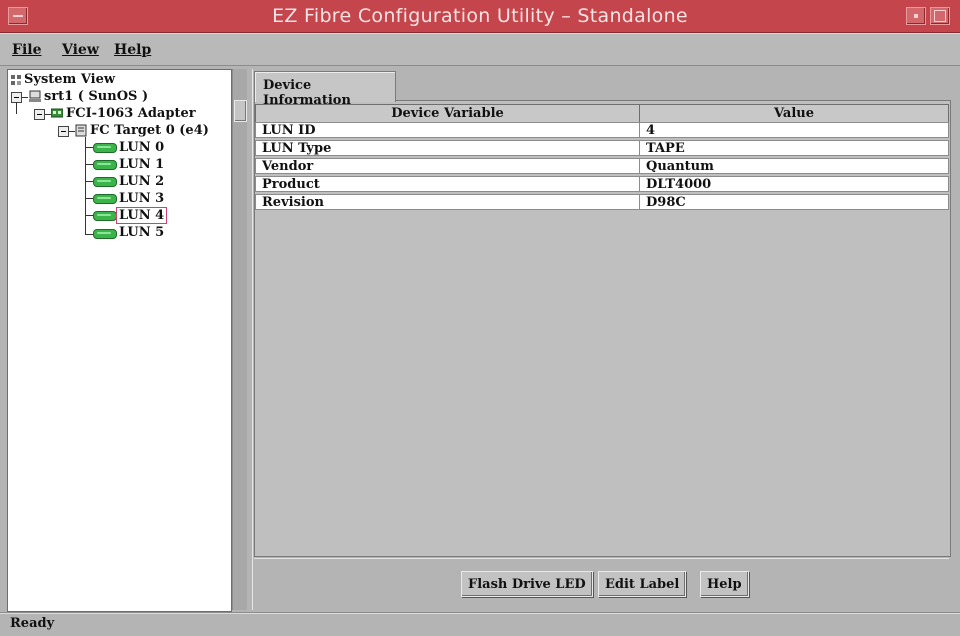 The image size is (960, 636). I want to click on table-row-variable: Product, so click(447, 184).